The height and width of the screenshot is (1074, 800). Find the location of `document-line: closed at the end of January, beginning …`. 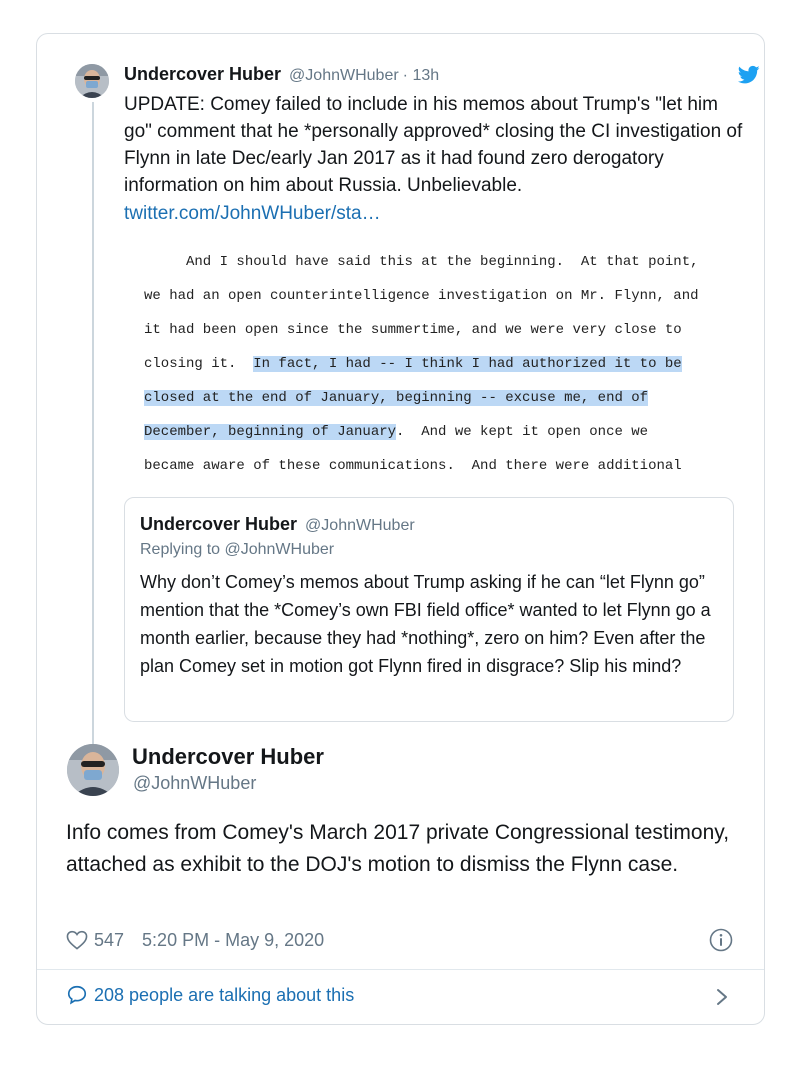

document-line: closed at the end of January, beginning … is located at coordinates (396, 398).